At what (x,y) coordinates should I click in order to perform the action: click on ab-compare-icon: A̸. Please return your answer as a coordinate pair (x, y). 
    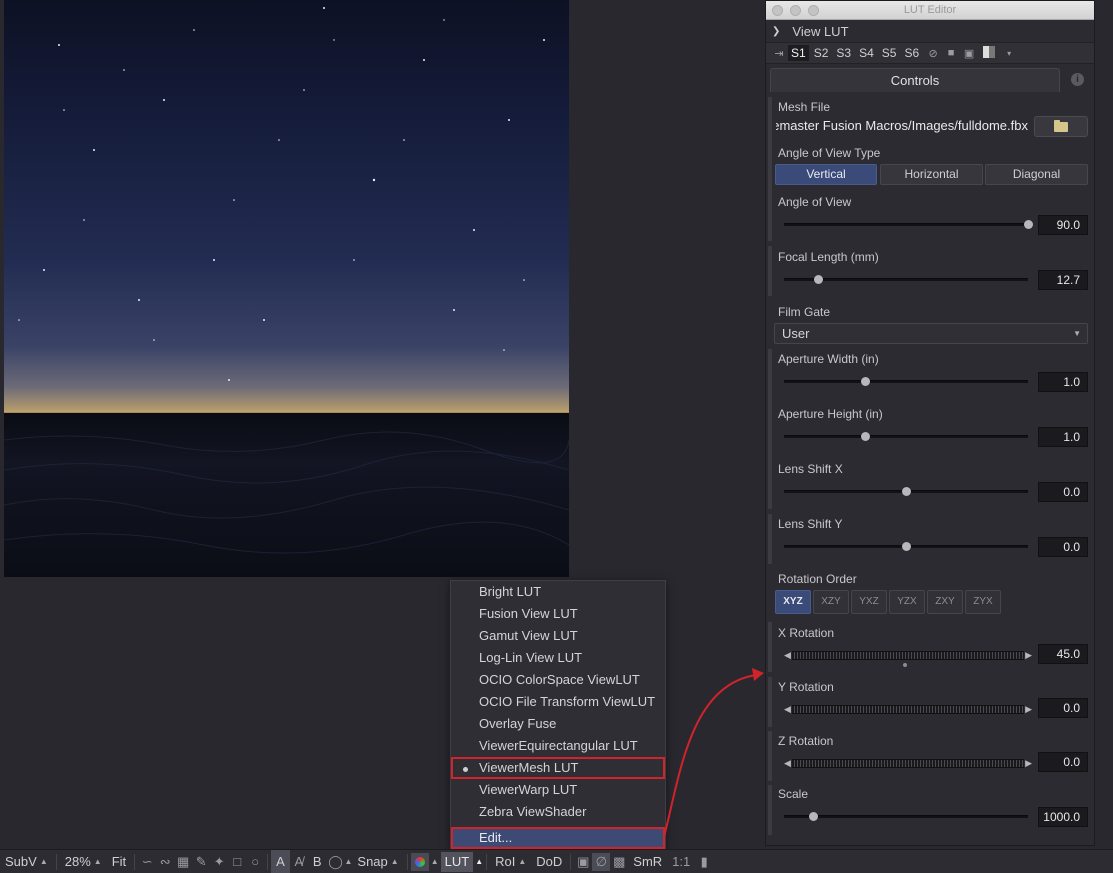
    Looking at the image, I should click on (299, 862).